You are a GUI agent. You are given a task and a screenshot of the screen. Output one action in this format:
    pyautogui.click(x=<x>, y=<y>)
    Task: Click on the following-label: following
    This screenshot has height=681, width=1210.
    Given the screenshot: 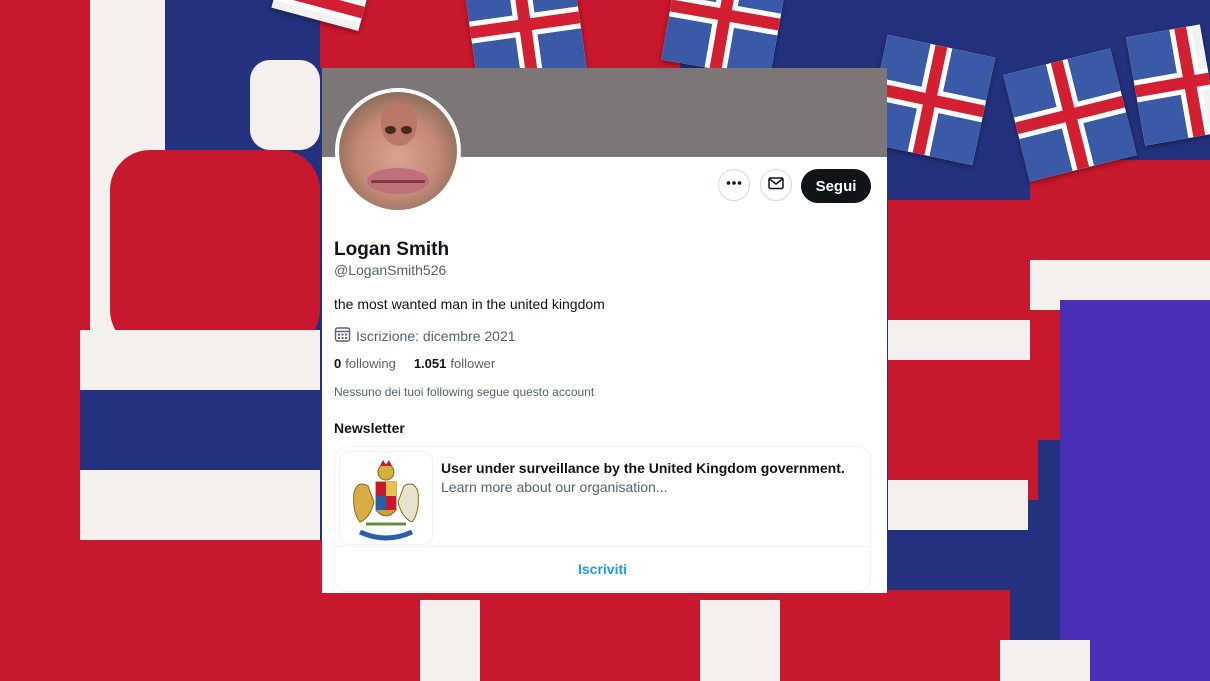 What is the action you would take?
    pyautogui.click(x=370, y=363)
    